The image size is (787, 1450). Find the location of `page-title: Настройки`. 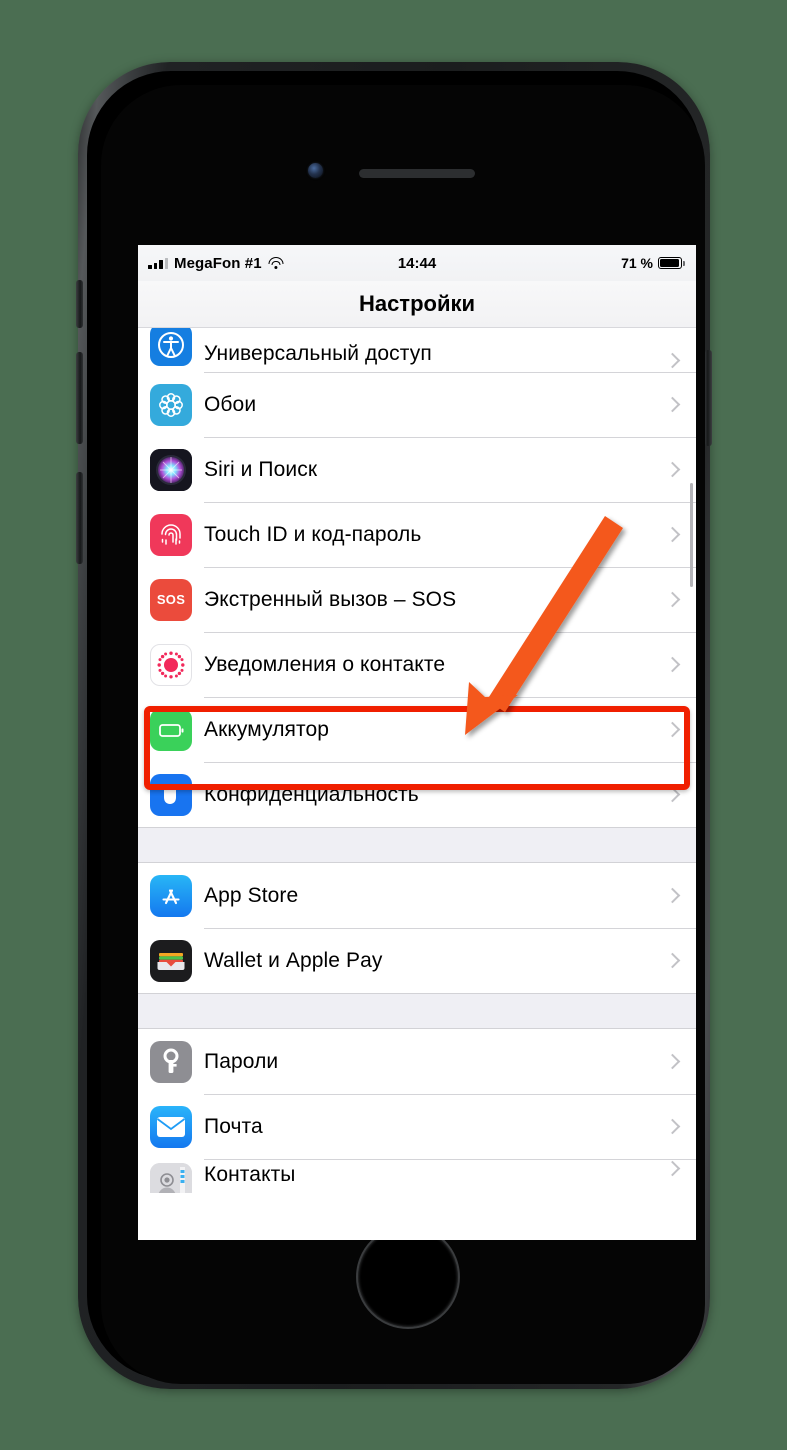

page-title: Настройки is located at coordinates (417, 304).